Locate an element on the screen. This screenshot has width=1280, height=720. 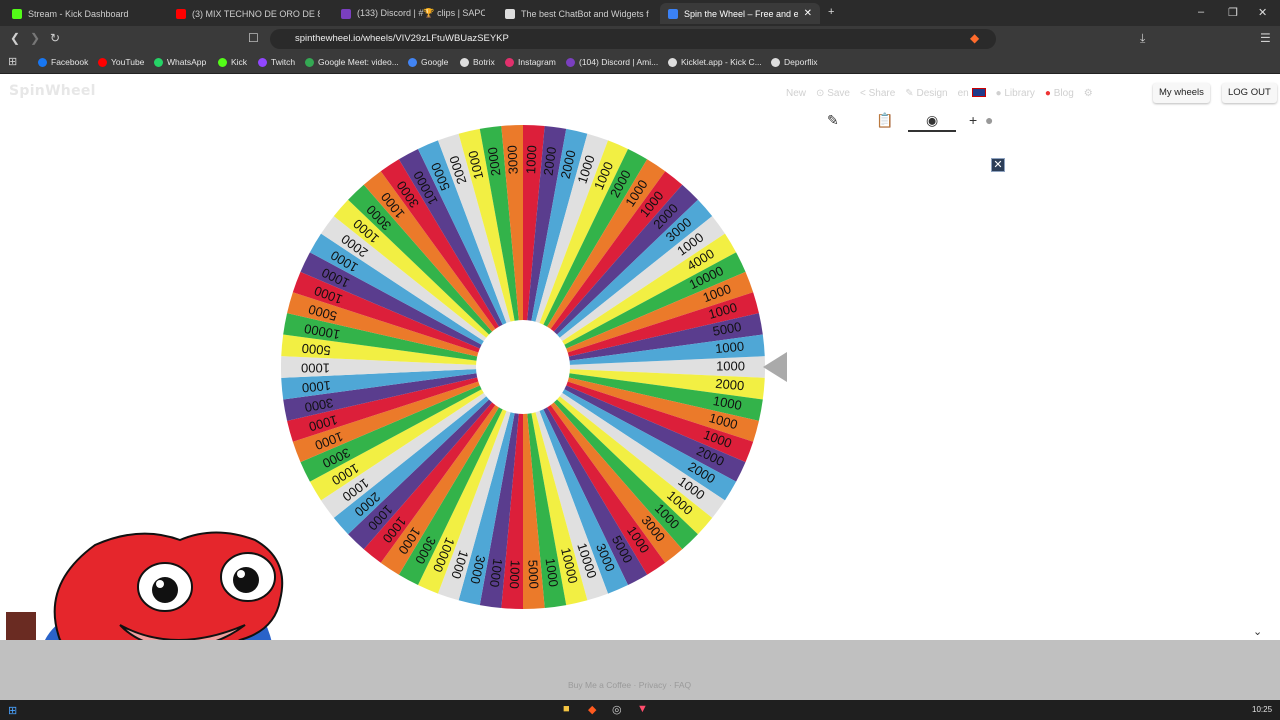
wheel-segment-label: 2000 is located at coordinates (730, 385).